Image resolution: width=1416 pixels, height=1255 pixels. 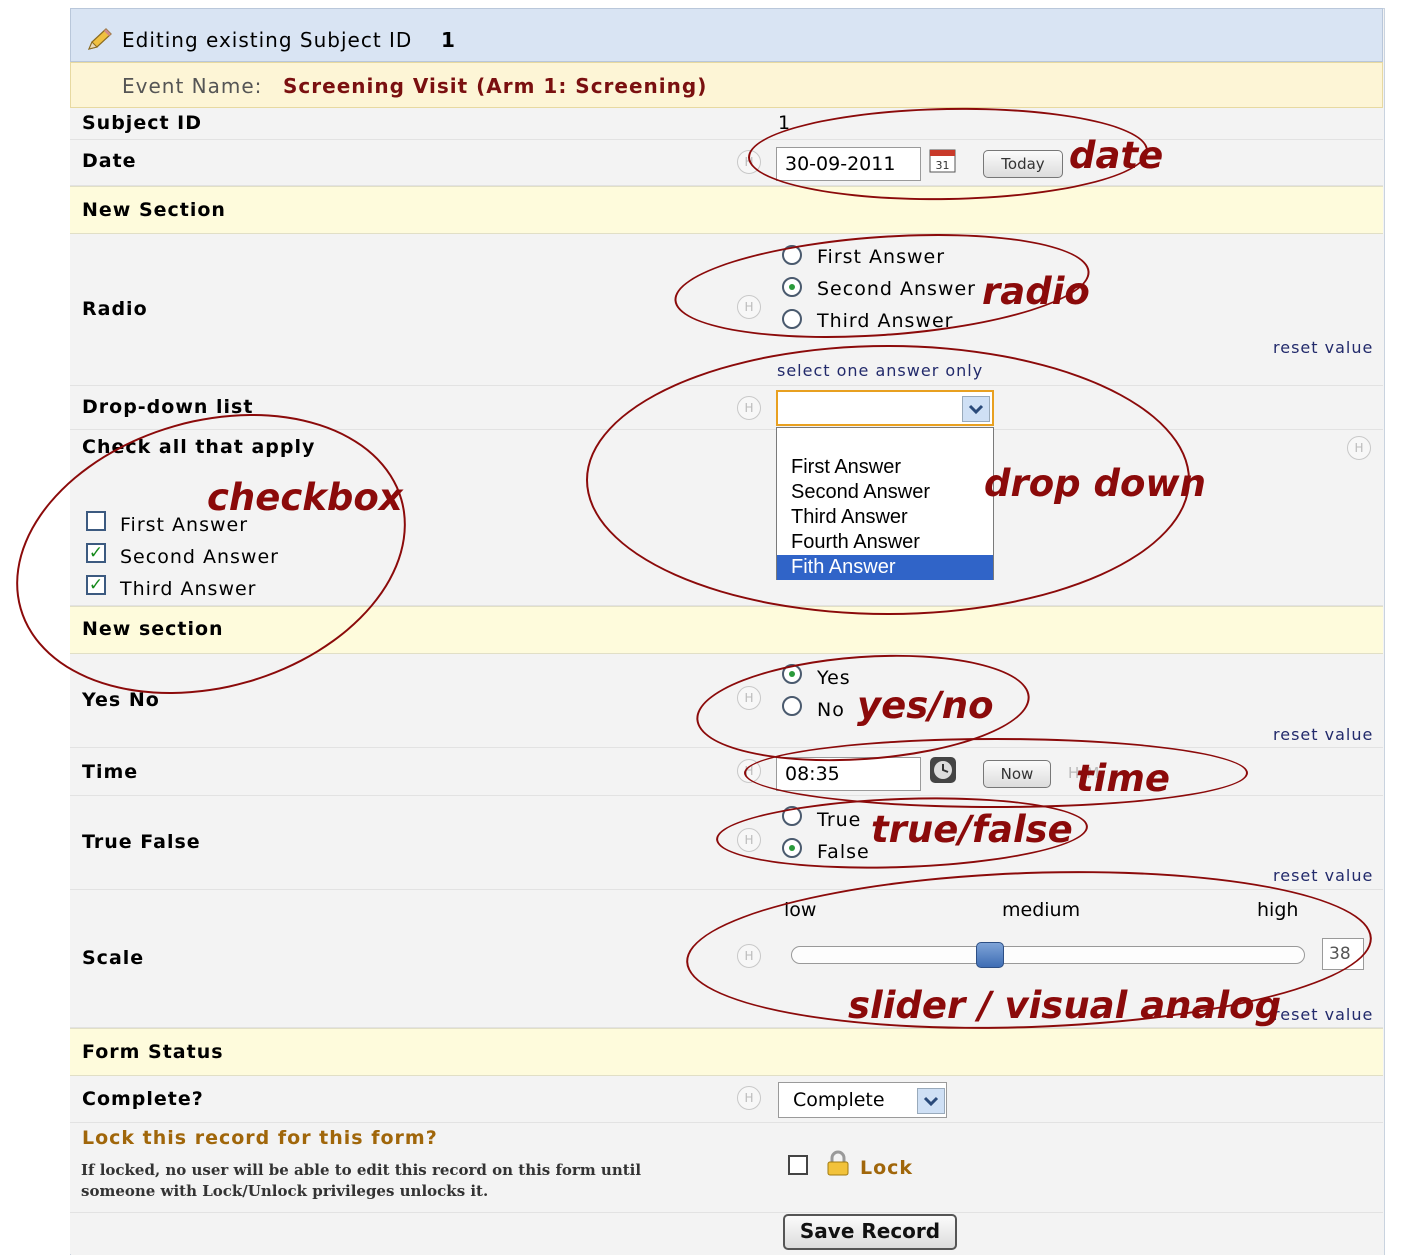 What do you see at coordinates (448, 40) in the screenshot?
I see `header-subject-number: 1` at bounding box center [448, 40].